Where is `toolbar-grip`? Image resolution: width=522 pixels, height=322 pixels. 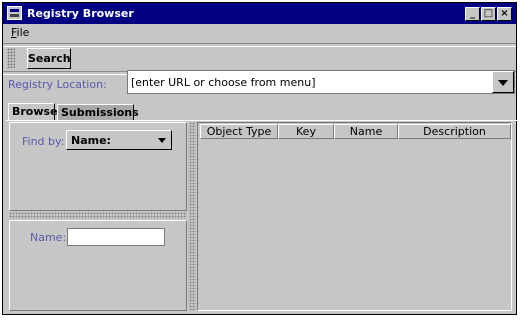 toolbar-grip is located at coordinates (11, 58).